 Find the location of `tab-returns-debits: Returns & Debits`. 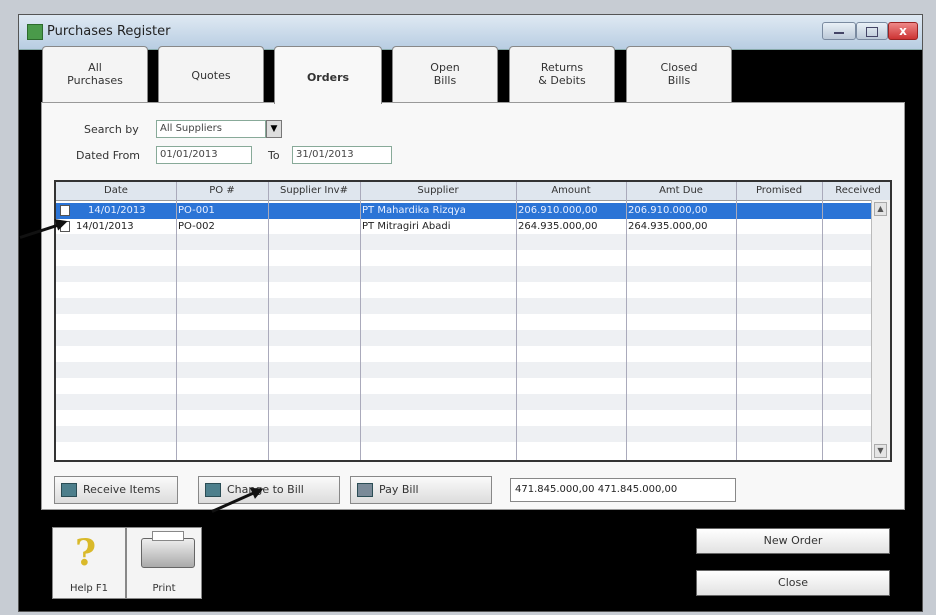

tab-returns-debits: Returns & Debits is located at coordinates (562, 74).